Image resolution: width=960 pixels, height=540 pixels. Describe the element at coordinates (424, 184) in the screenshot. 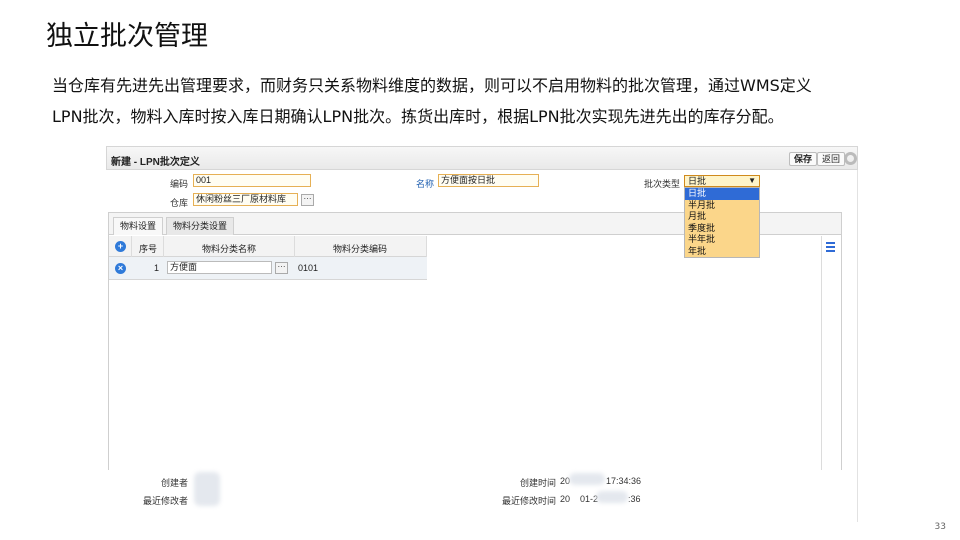

I see `name-label: 名称` at that location.